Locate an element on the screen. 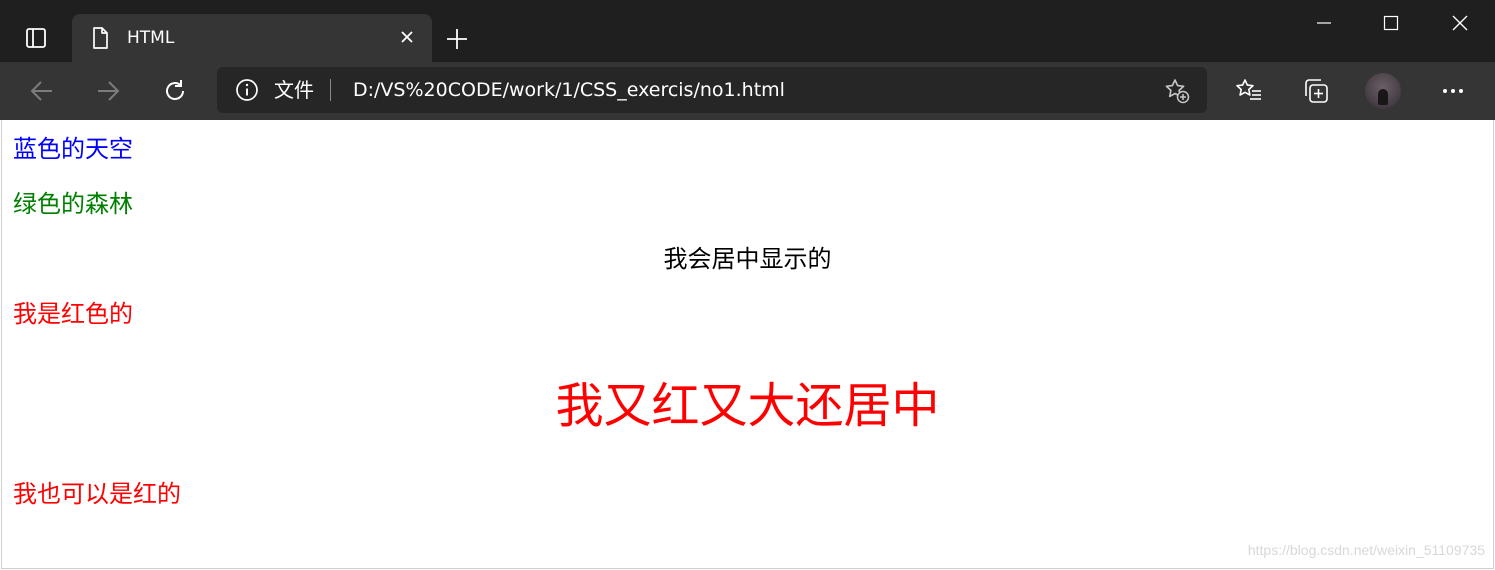  favorites-button is located at coordinates (1249, 91).